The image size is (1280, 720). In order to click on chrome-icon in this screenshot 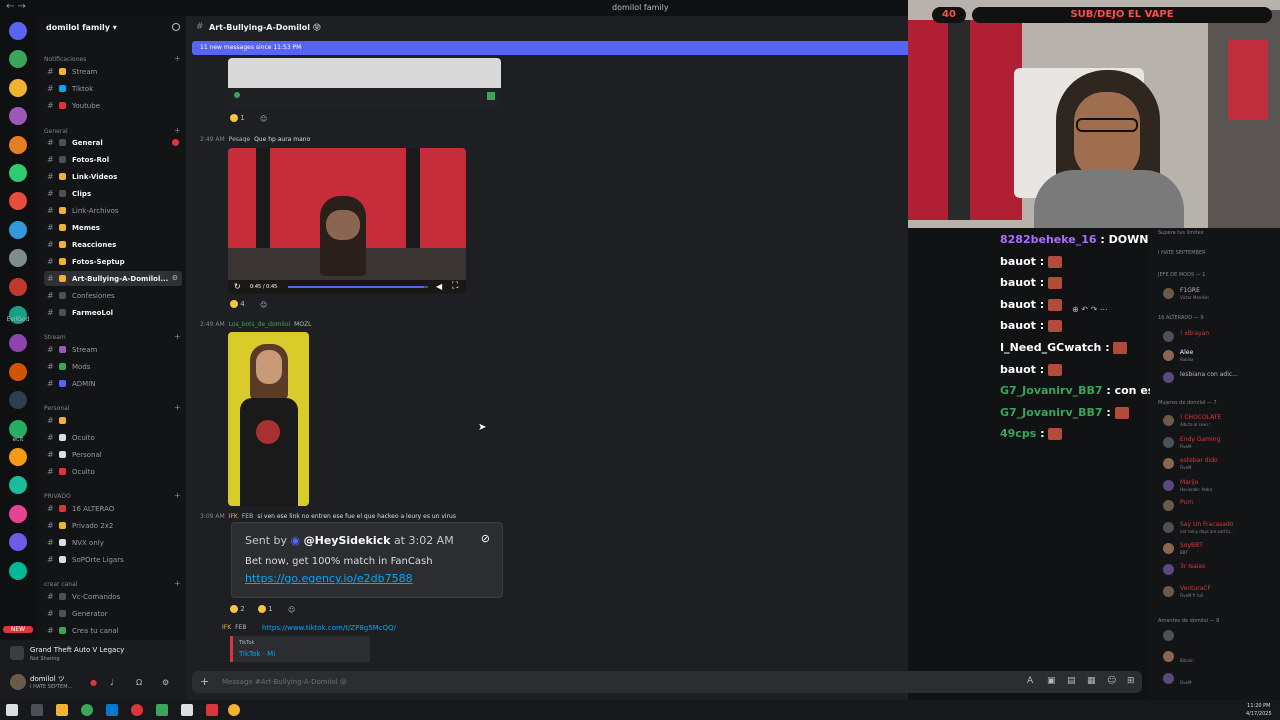, I will do `click(87, 710)`.